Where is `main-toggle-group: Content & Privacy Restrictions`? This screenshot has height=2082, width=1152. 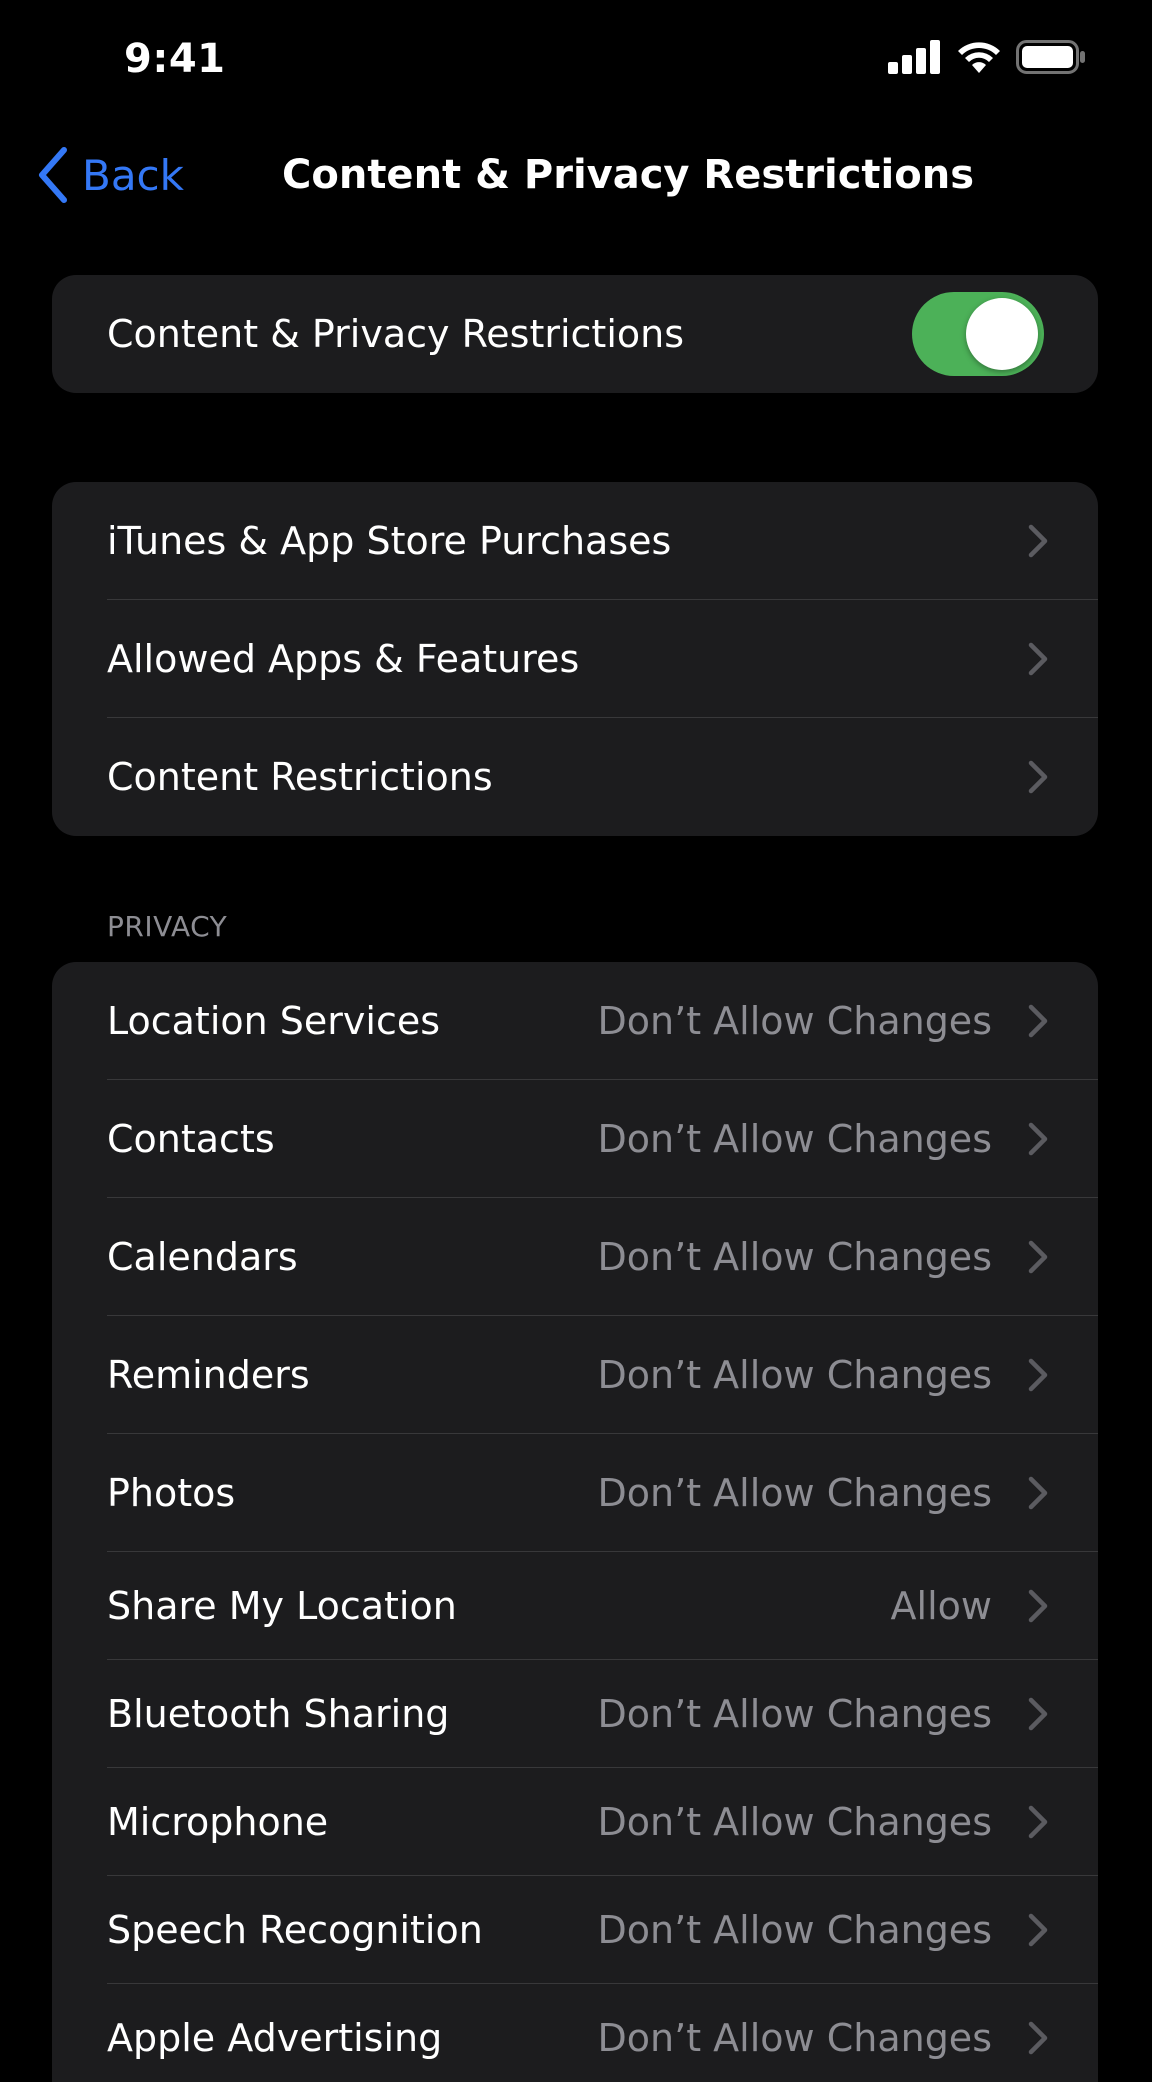 main-toggle-group: Content & Privacy Restrictions is located at coordinates (575, 334).